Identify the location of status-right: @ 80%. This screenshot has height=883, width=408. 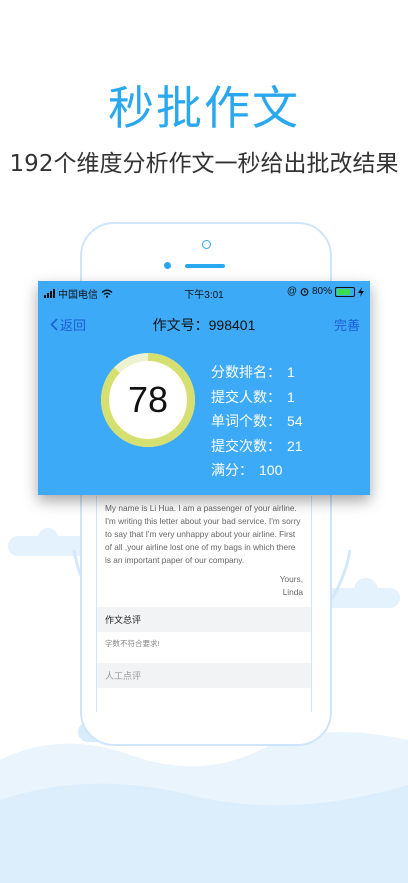
(325, 291).